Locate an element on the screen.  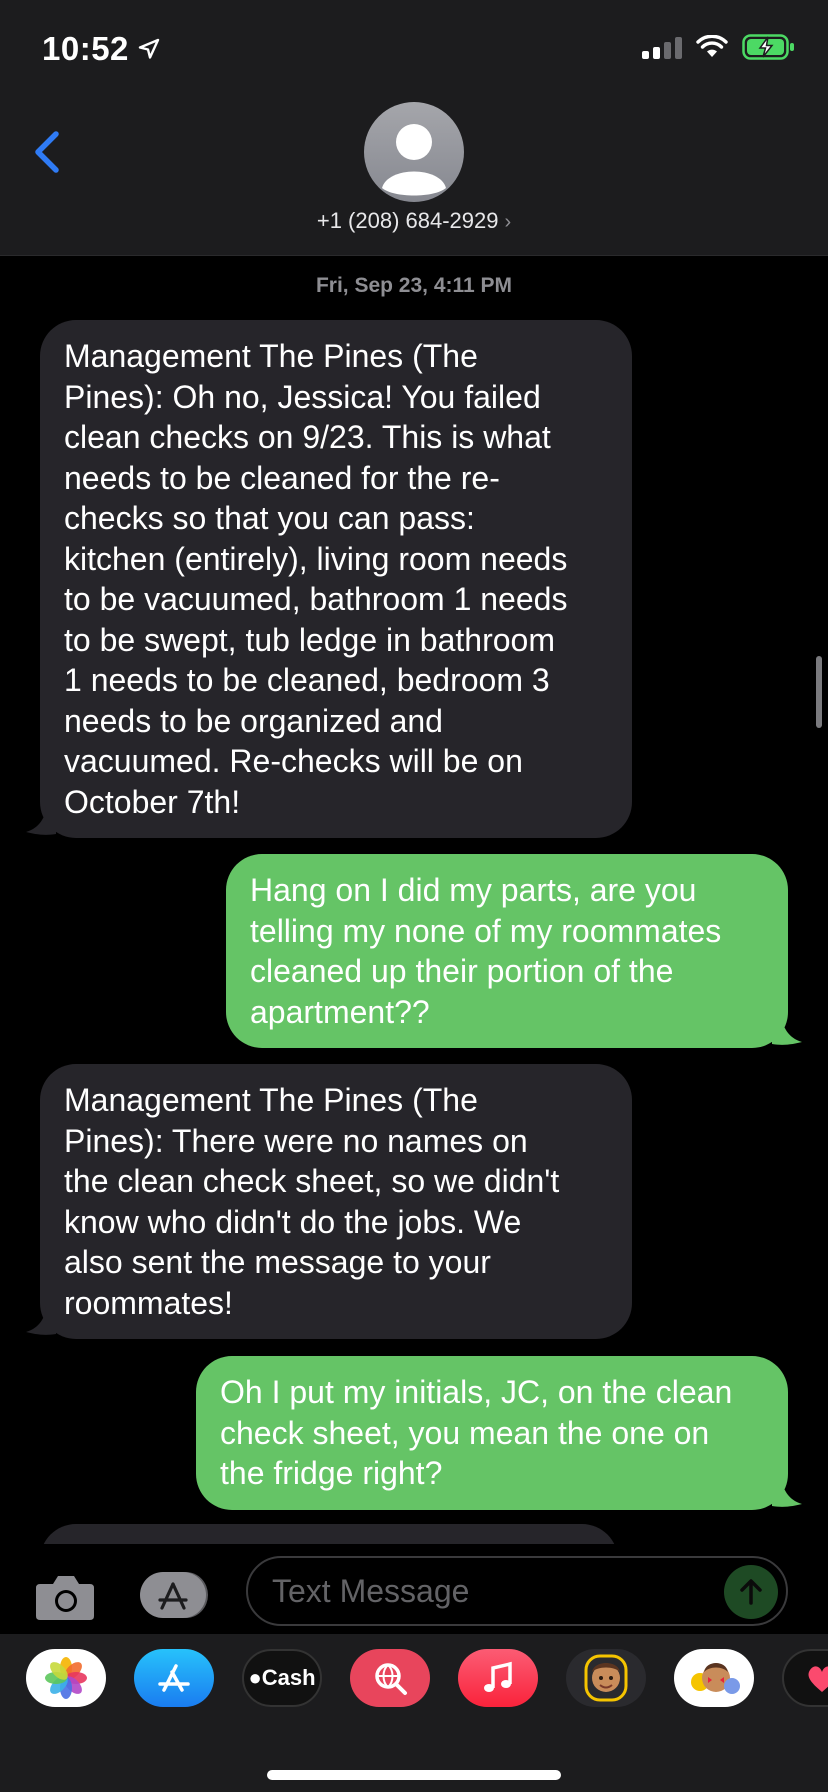
message-line: kitchen (entirely), living room needs is located at coordinates (316, 558).